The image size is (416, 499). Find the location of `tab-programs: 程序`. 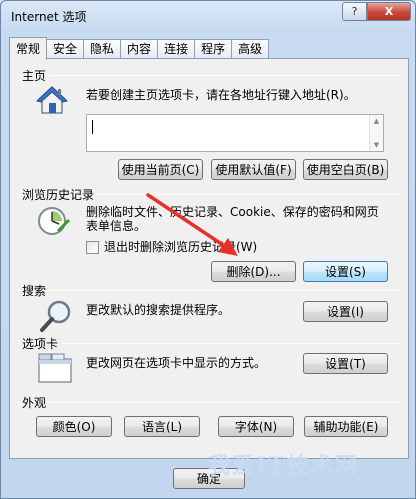

tab-programs: 程序 is located at coordinates (213, 49).